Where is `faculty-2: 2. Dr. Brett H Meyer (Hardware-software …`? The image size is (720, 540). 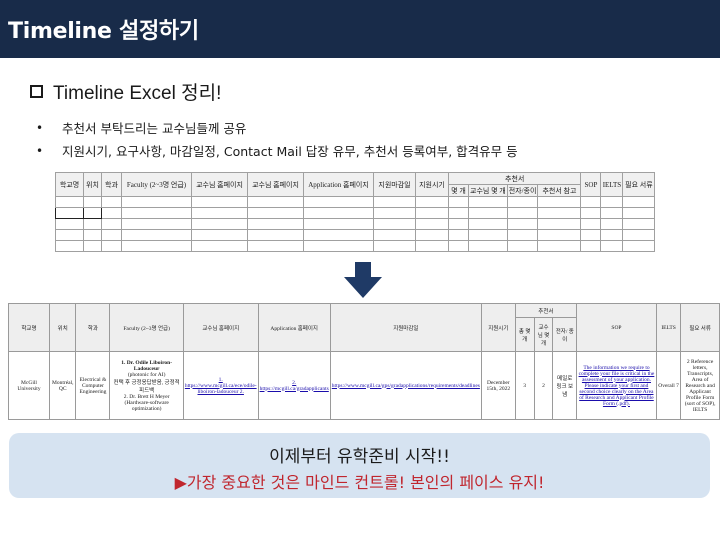 faculty-2: 2. Dr. Brett H Meyer (Hardware-software … is located at coordinates (146, 402).